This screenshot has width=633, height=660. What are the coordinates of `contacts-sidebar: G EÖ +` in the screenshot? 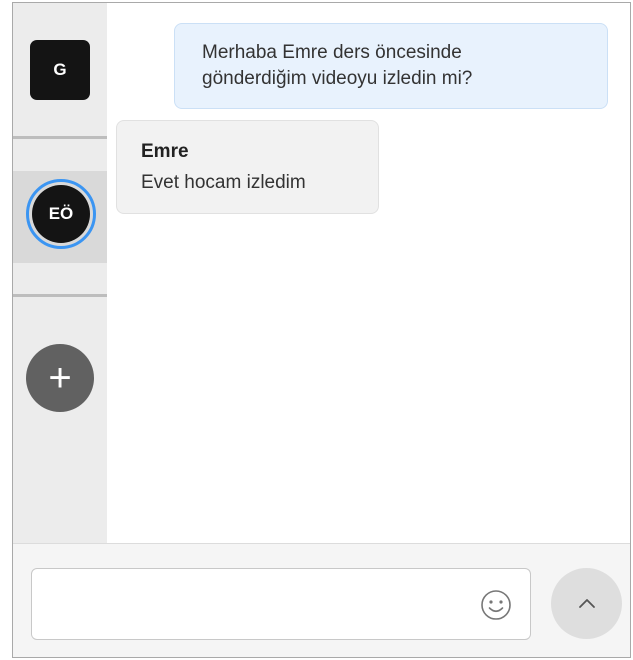 It's located at (60, 273).